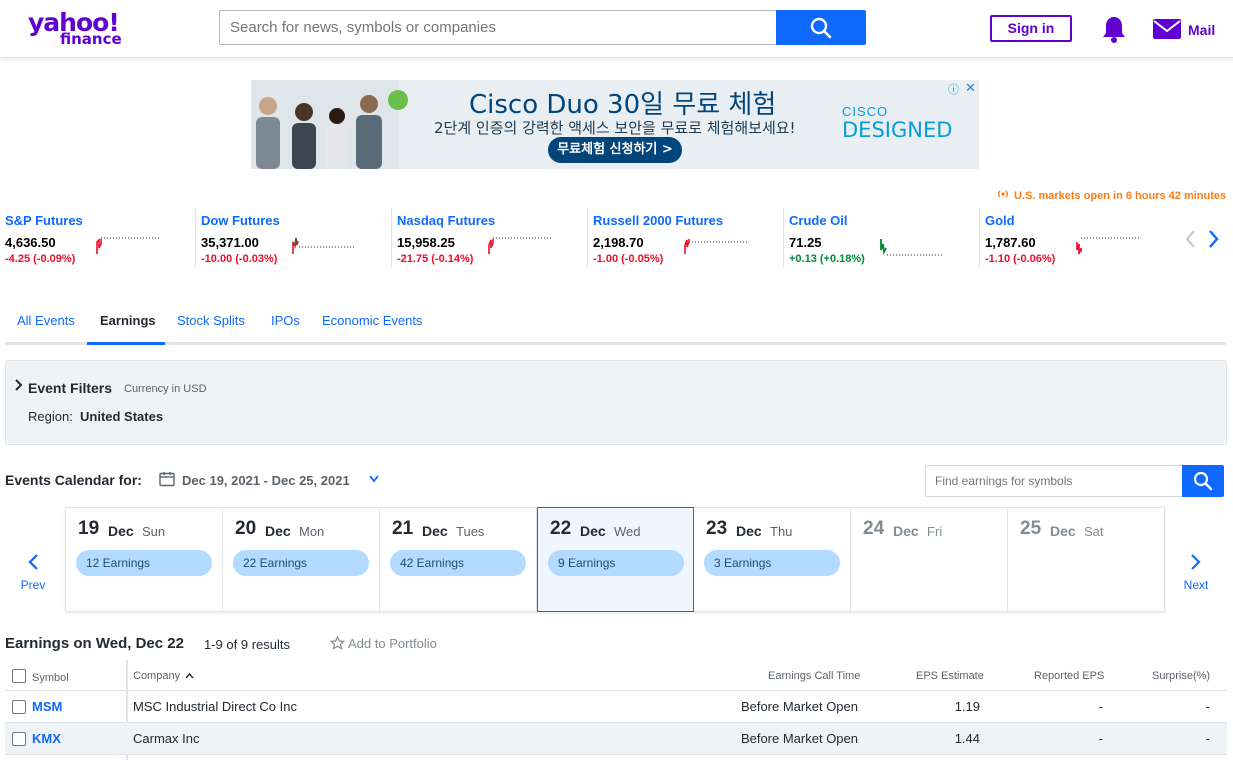 The image size is (1233, 760). I want to click on calendar-icon, so click(167, 479).